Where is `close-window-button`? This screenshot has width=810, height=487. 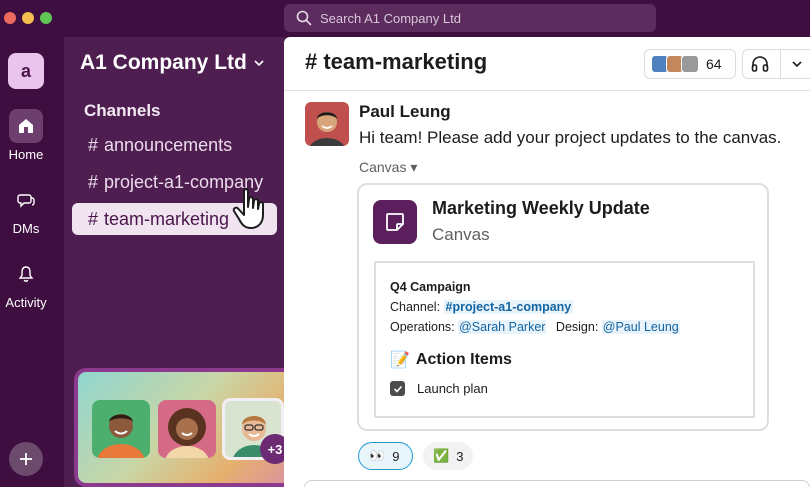
close-window-button is located at coordinates (10, 18).